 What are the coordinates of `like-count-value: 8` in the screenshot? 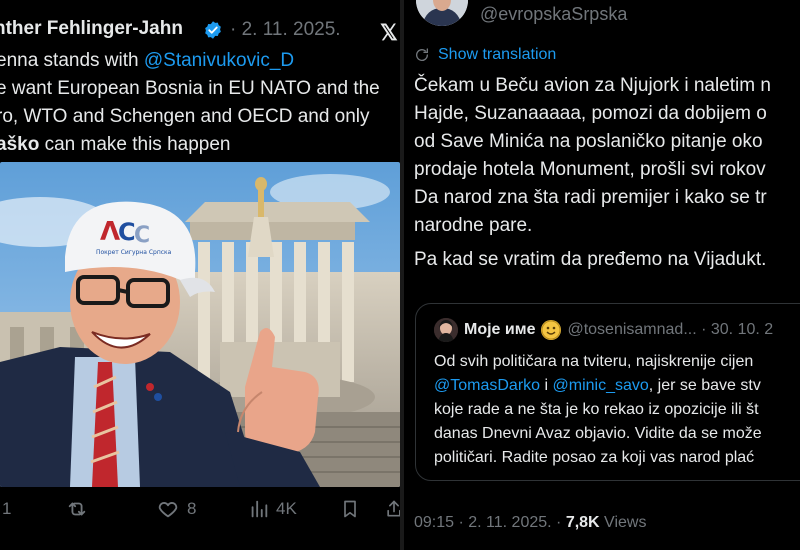 It's located at (192, 508).